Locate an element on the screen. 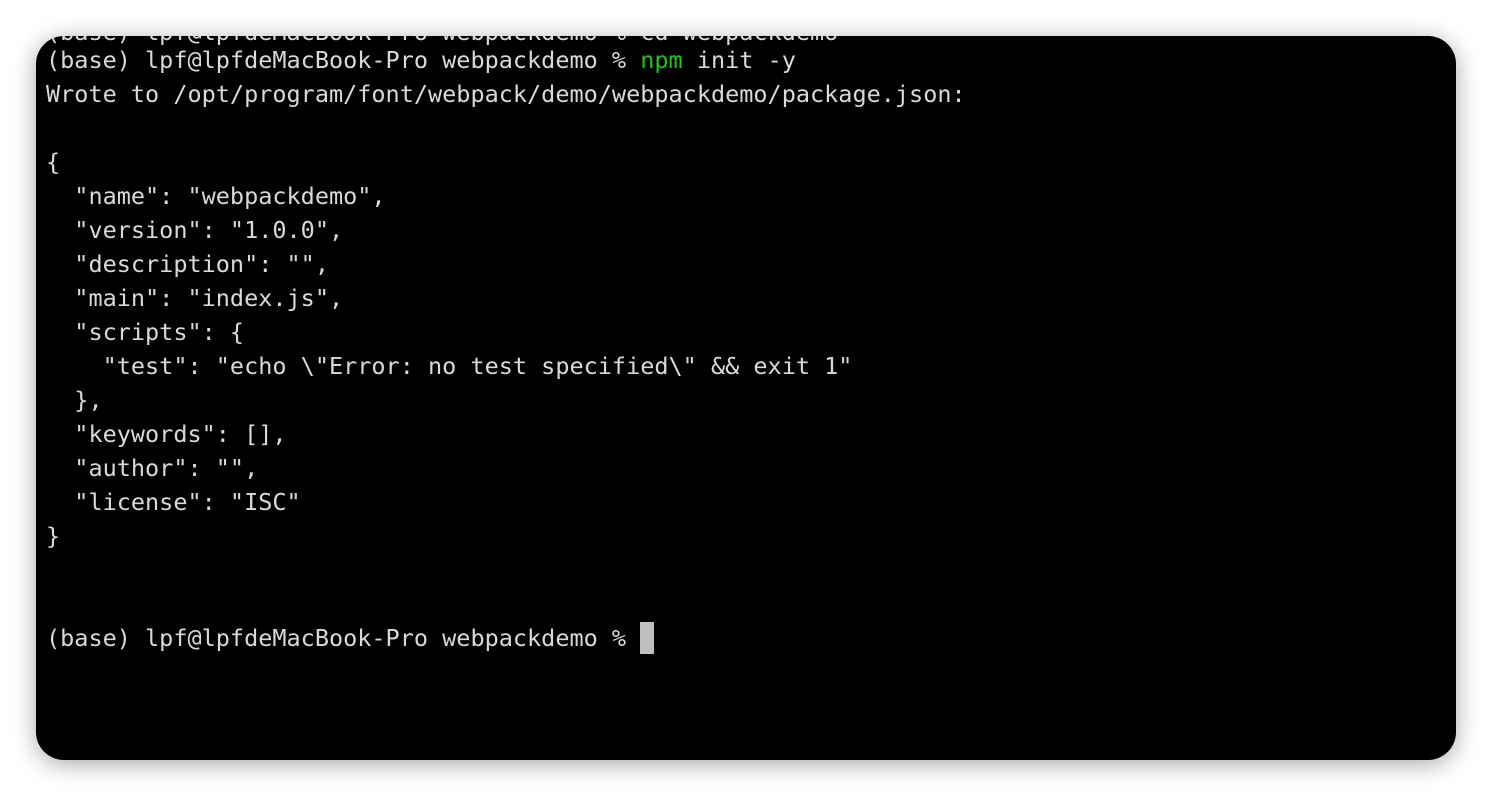 This screenshot has width=1492, height=796. text-cursor is located at coordinates (647, 638).